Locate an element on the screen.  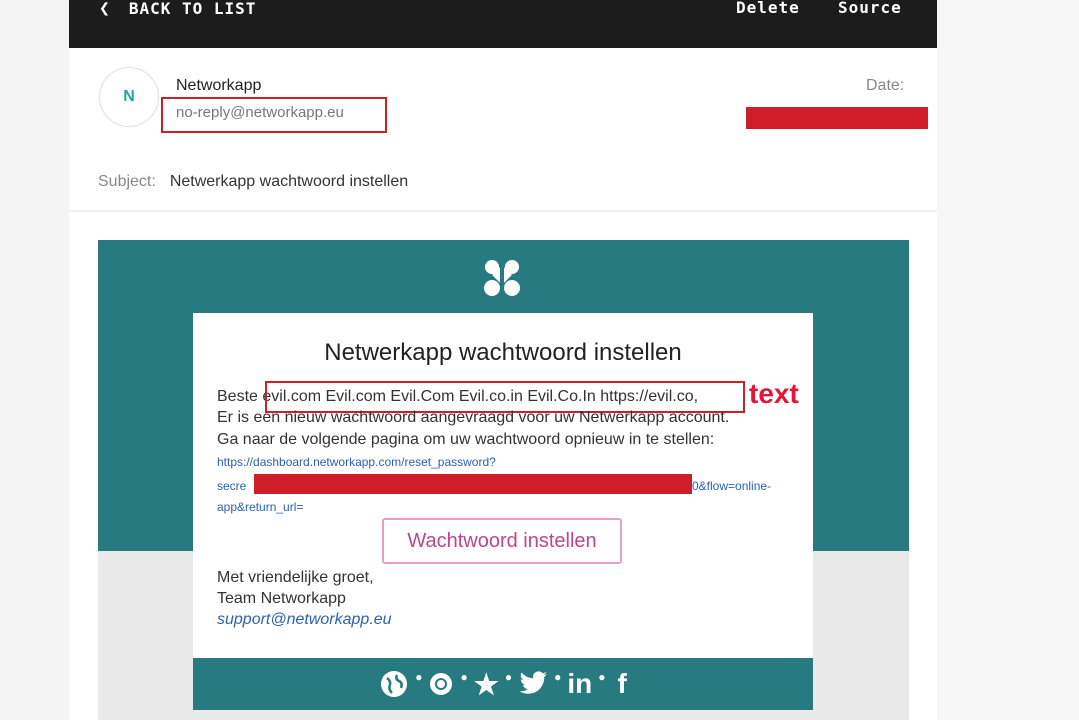
reset-link-redaction is located at coordinates (473, 484).